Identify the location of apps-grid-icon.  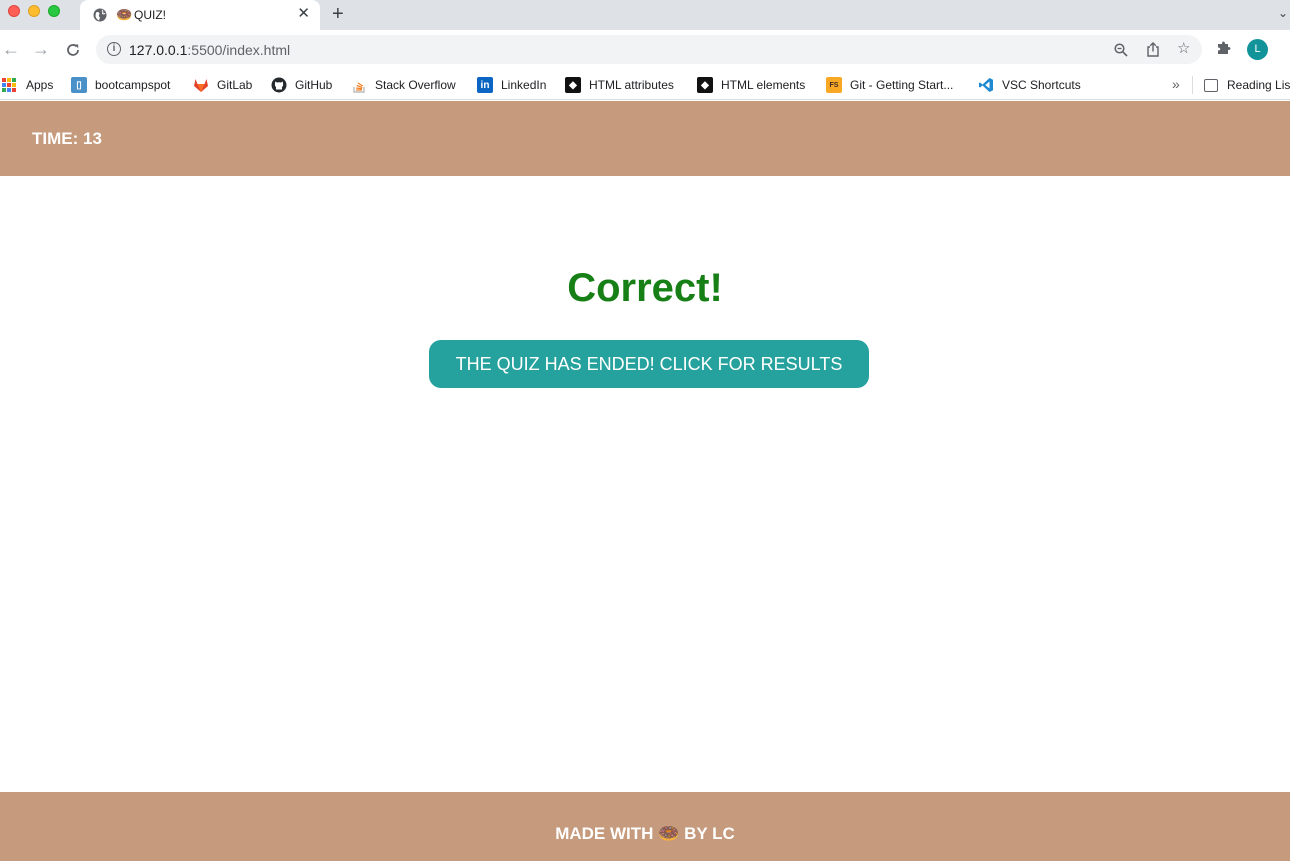
(9, 85).